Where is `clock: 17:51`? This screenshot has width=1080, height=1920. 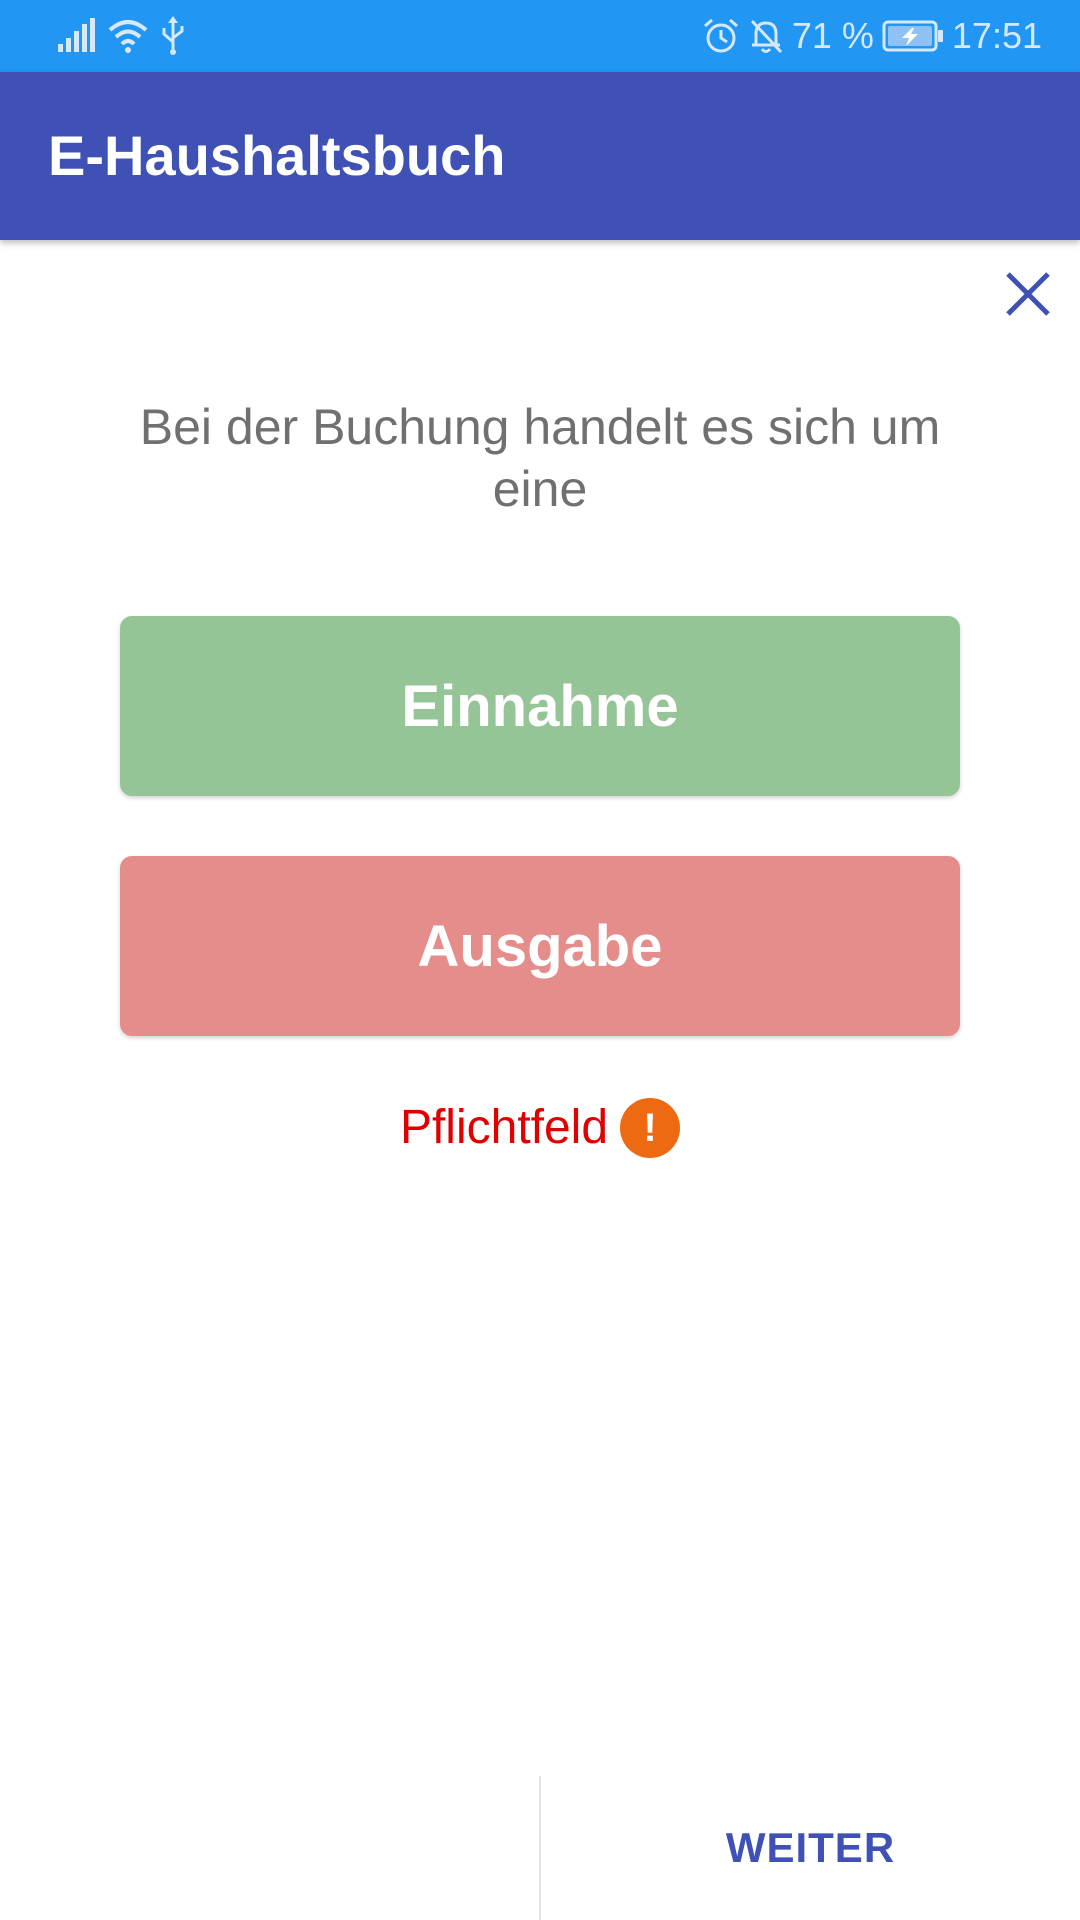 clock: 17:51 is located at coordinates (996, 35).